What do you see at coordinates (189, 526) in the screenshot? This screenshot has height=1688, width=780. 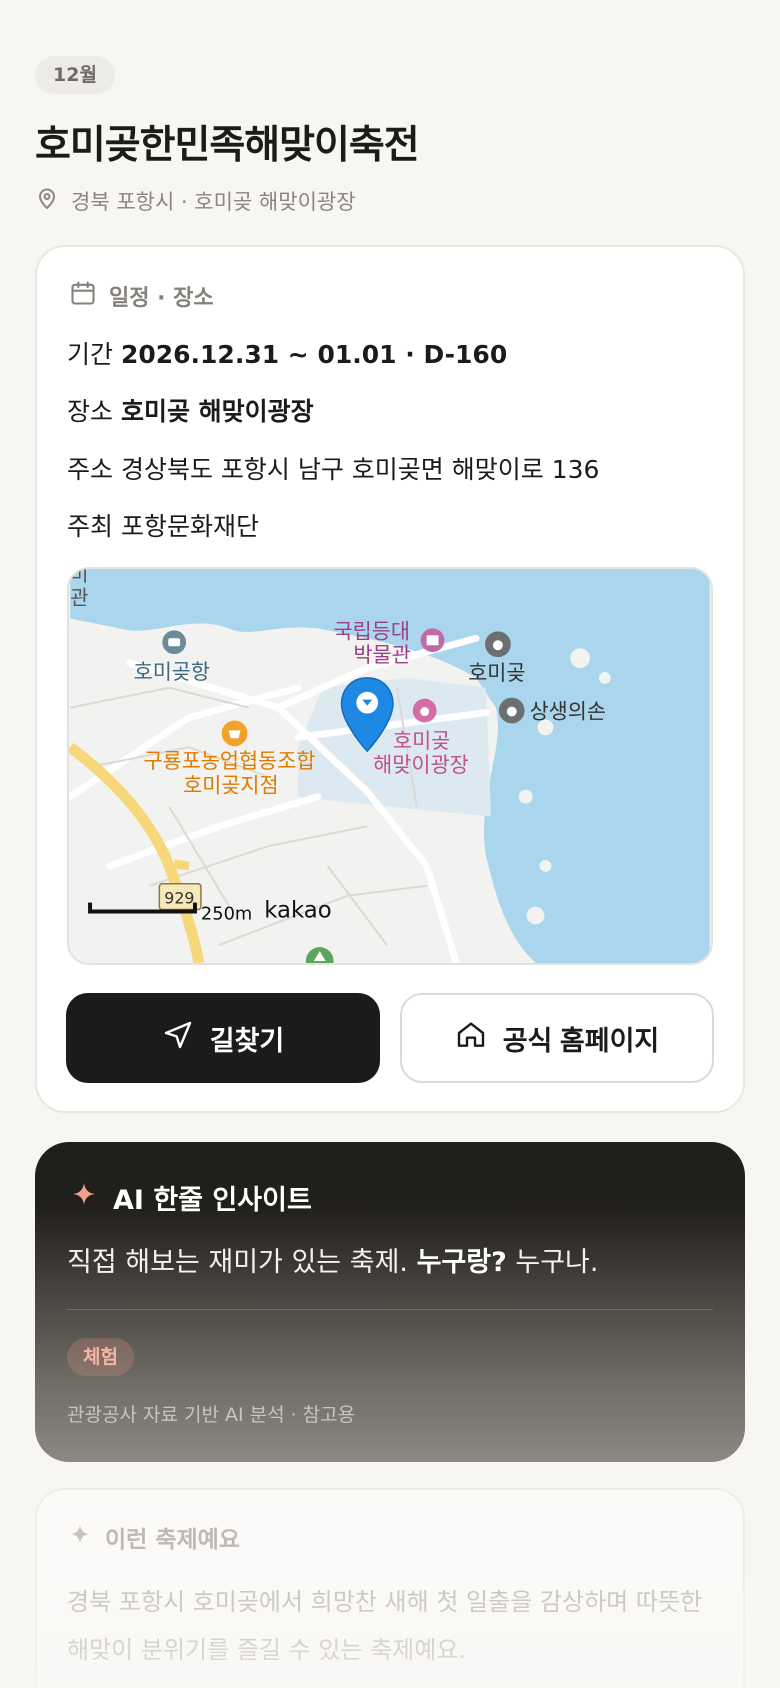 I see `host-value: 포항문화재단` at bounding box center [189, 526].